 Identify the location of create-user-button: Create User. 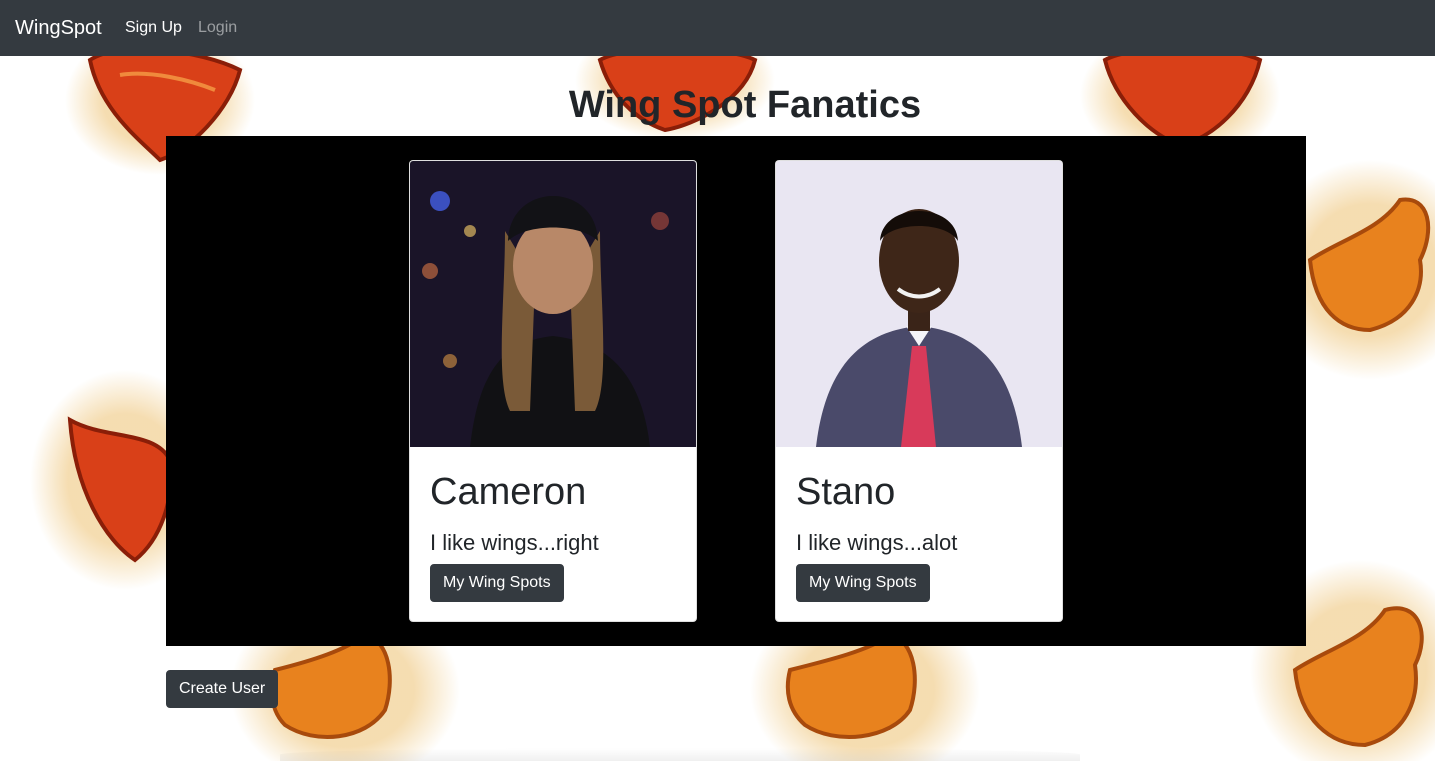
(222, 689).